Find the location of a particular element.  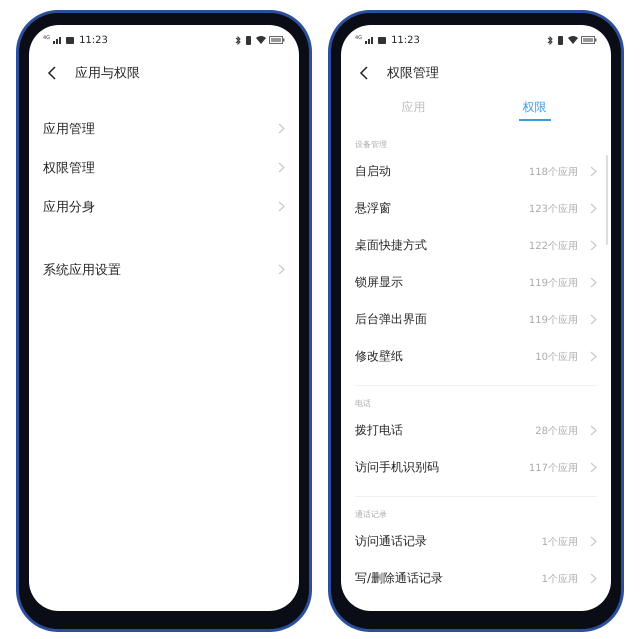

permission-row: 修改壁纸 10个应用 is located at coordinates (476, 356).